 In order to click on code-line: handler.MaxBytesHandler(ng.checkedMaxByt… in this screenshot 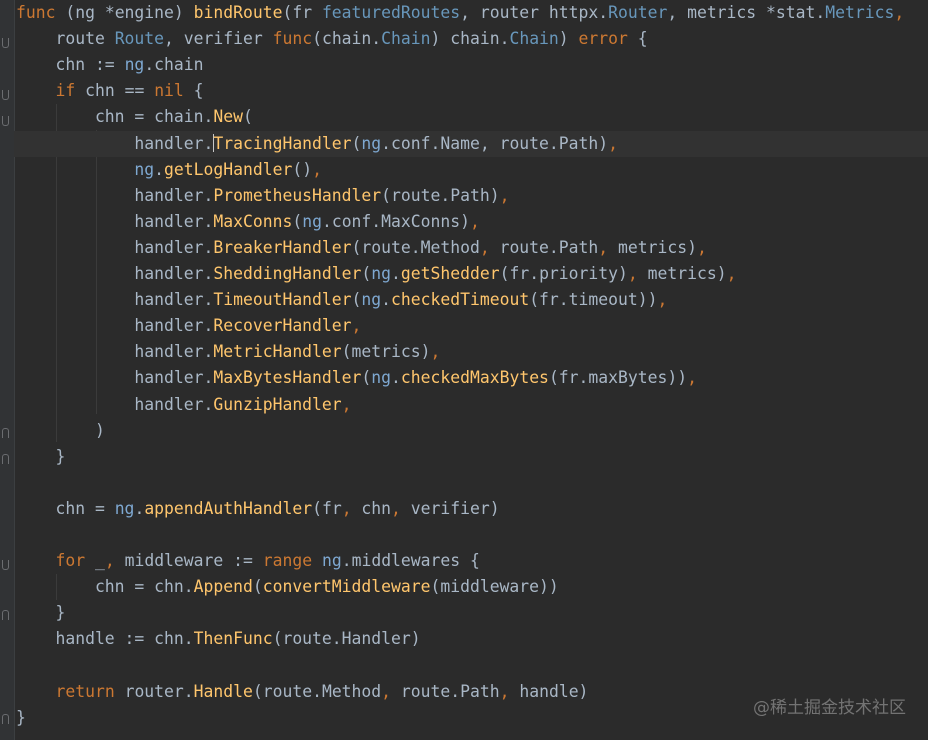, I will do `click(356, 378)`.